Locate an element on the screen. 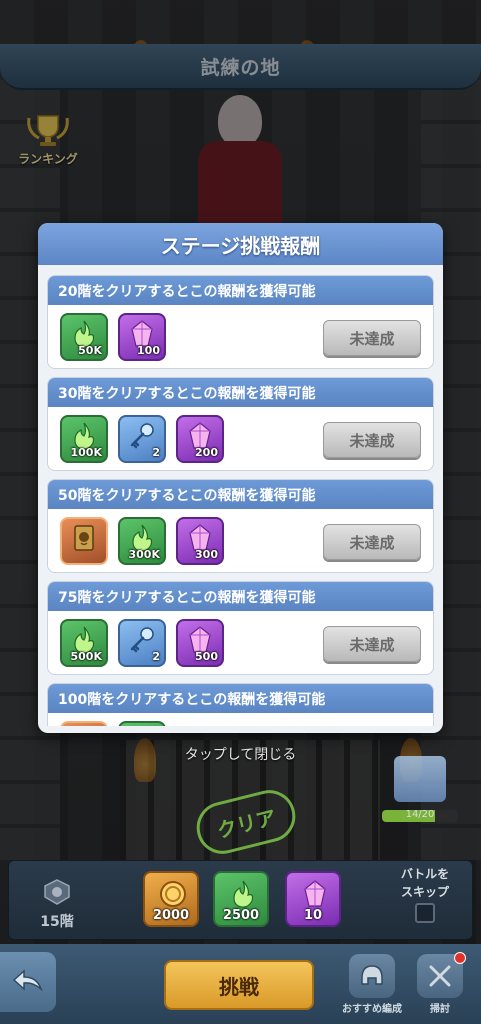 The width and height of the screenshot is (481, 1024). back-arrow-icon is located at coordinates (27, 980).